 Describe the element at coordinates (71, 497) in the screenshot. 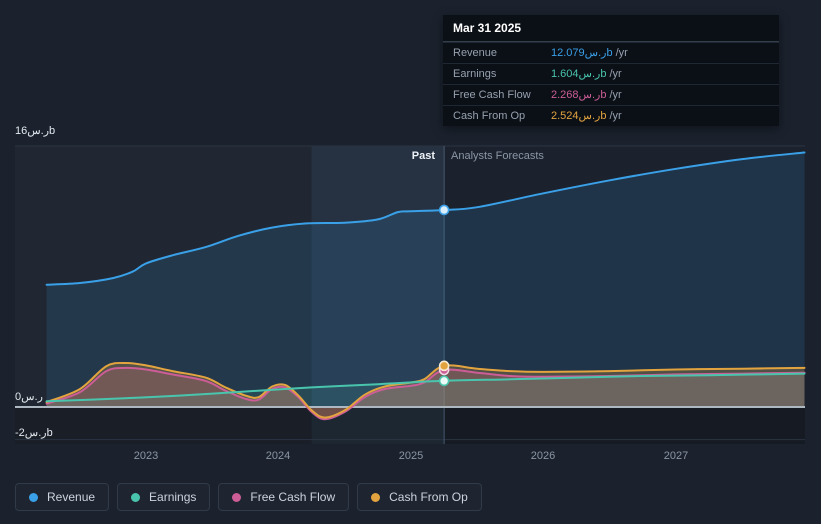

I see `legend-label: Revenue` at that location.